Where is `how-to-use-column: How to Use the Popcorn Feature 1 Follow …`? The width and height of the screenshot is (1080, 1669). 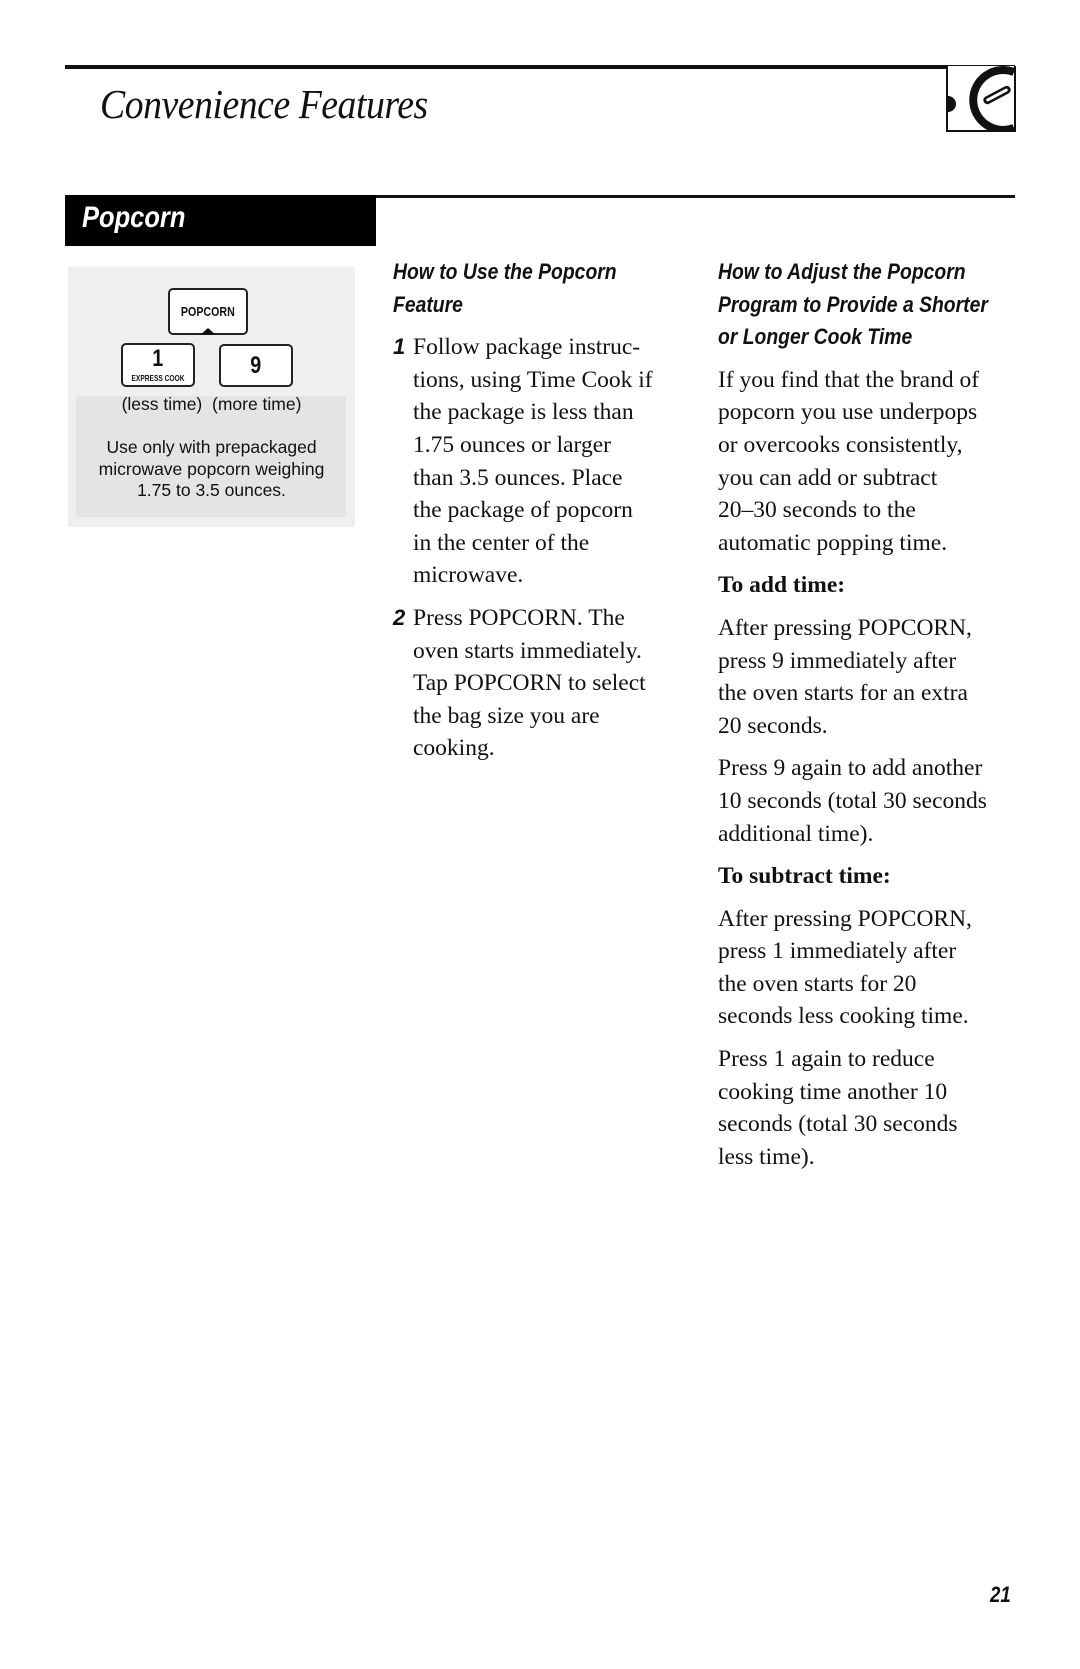
how-to-use-column: How to Use the Popcorn Feature 1 Follow … is located at coordinates (543, 515).